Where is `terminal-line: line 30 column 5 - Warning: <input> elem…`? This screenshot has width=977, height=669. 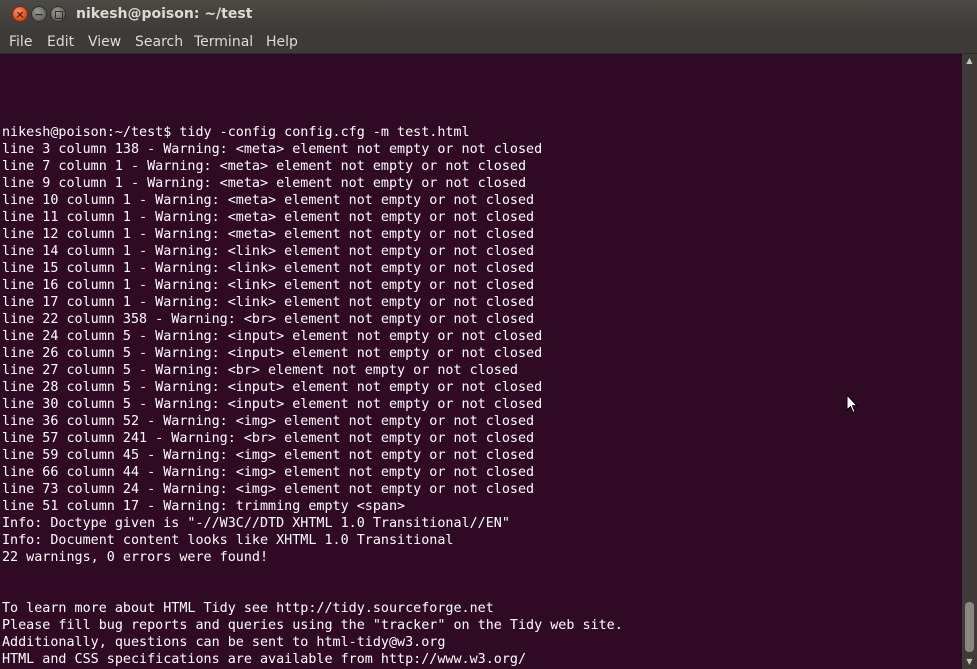
terminal-line: line 30 column 5 - Warning: <input> elem… is located at coordinates (272, 404).